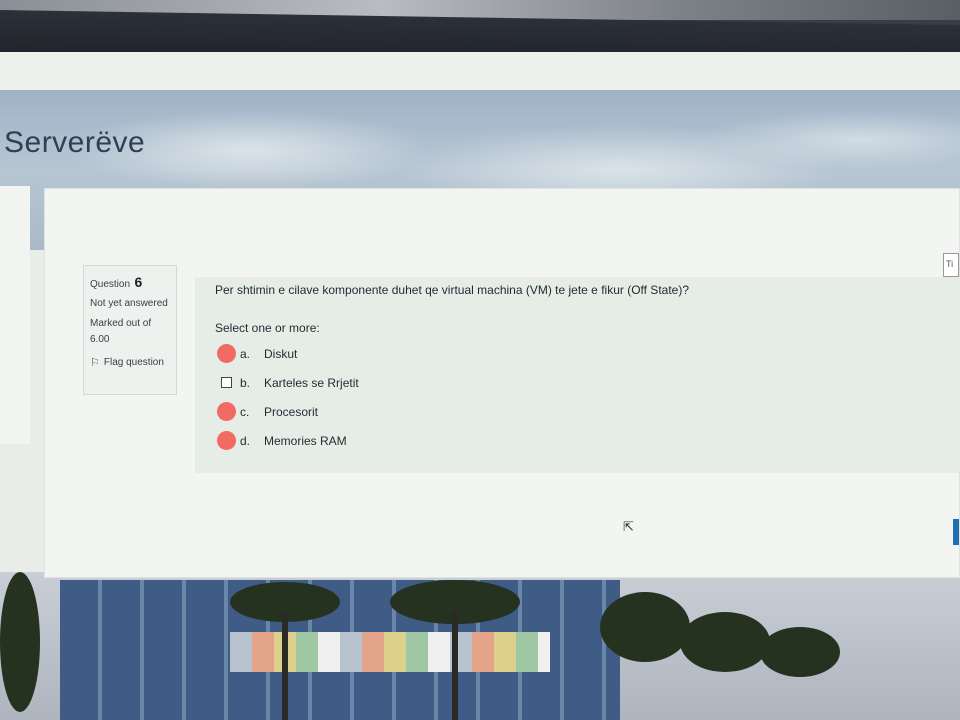  Describe the element at coordinates (110, 284) in the screenshot. I see `question-label: Question` at that location.